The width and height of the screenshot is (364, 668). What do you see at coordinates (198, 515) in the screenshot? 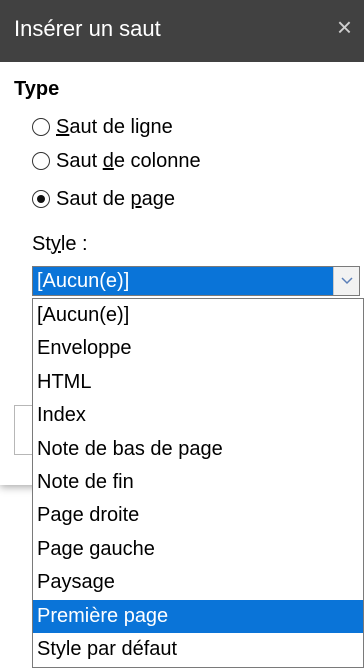
I see `list-item: Page droite` at bounding box center [198, 515].